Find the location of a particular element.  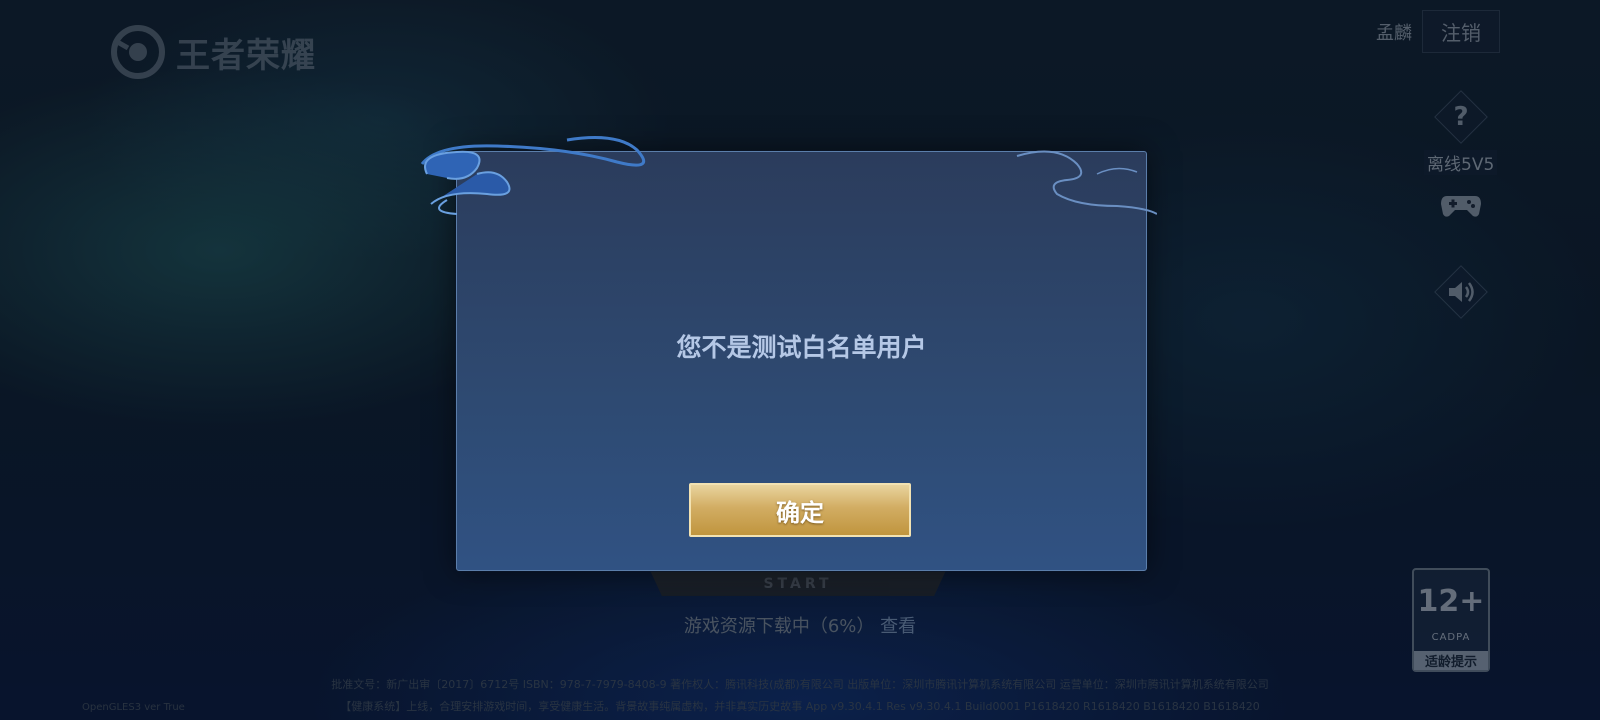

dialog-message: 您不是测试白名单用户 is located at coordinates (801, 347).